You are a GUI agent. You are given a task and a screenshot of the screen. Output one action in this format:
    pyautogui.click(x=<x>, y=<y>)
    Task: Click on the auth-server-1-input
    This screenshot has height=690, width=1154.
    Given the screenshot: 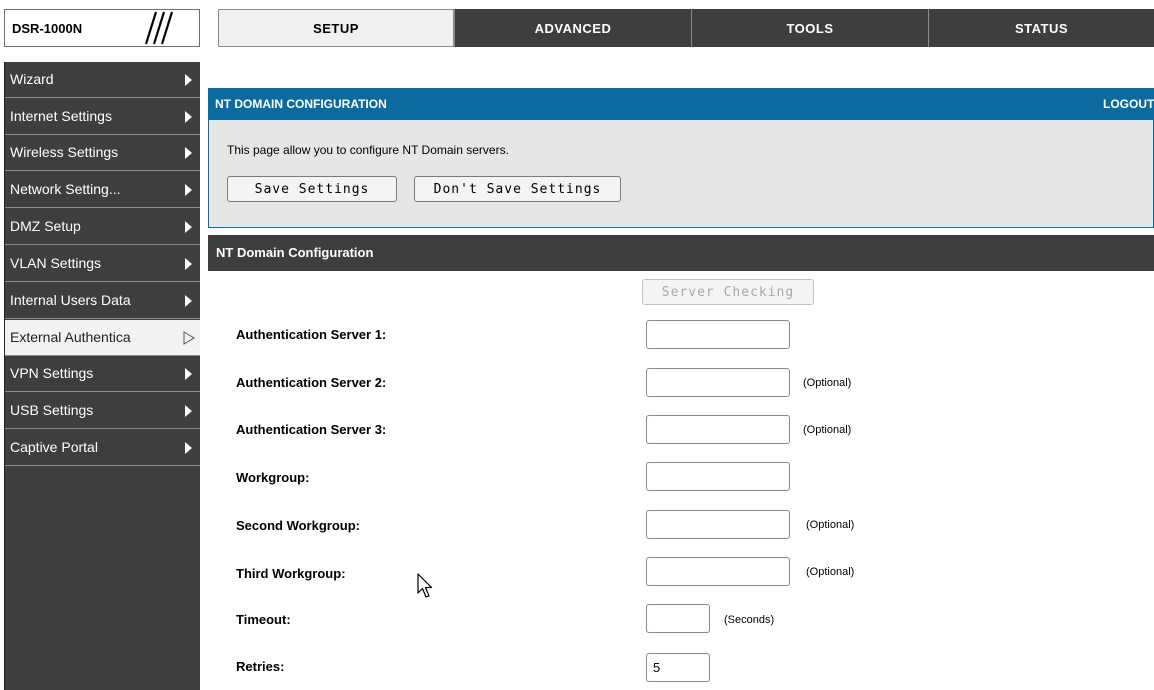 What is the action you would take?
    pyautogui.click(x=718, y=334)
    